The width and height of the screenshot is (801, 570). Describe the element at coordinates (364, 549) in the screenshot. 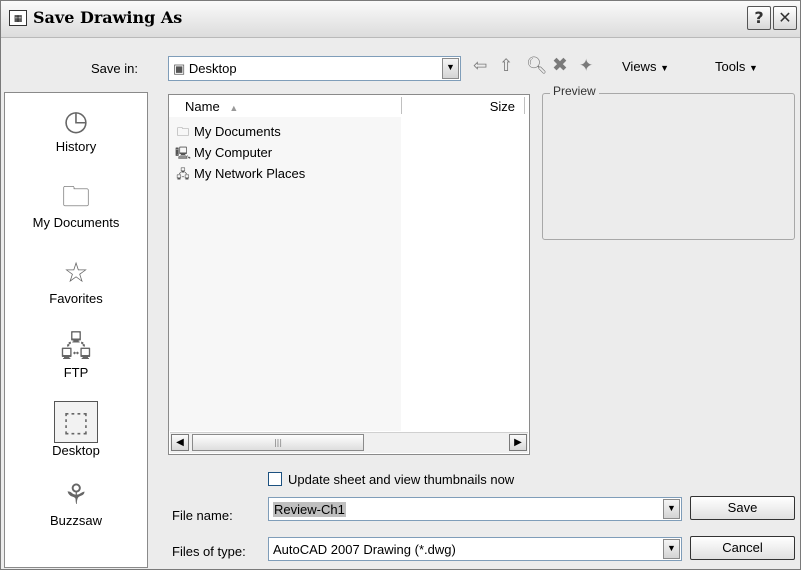

I see `file-type-value: AutoCAD 2007 Drawing (*.dwg)` at that location.